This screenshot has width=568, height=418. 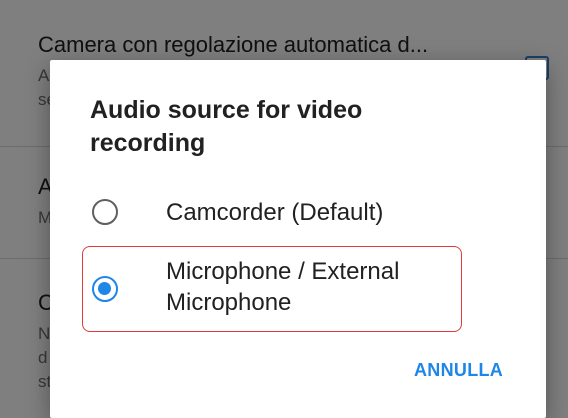 I want to click on option-camcorder: Camcorder (Default), so click(x=299, y=212).